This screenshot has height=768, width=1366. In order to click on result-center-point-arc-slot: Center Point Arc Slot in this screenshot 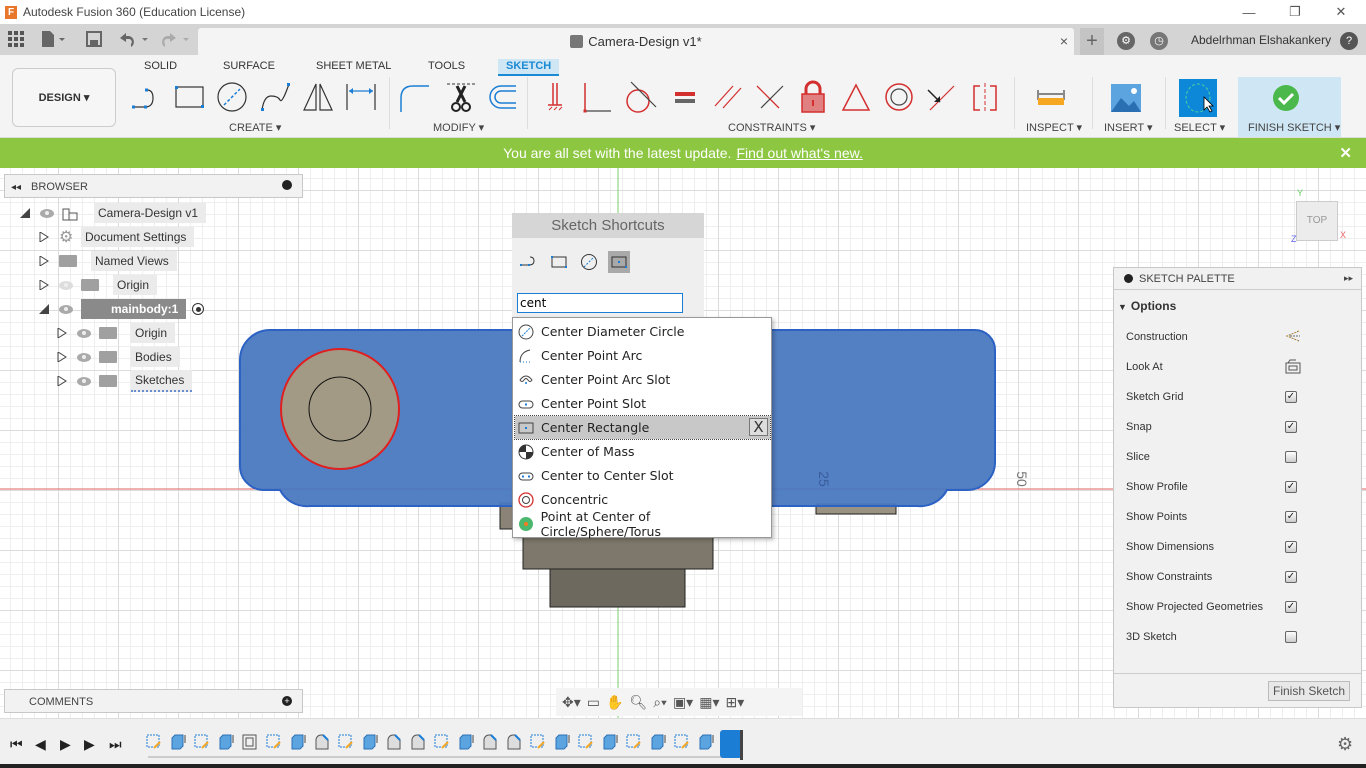, I will do `click(642, 379)`.